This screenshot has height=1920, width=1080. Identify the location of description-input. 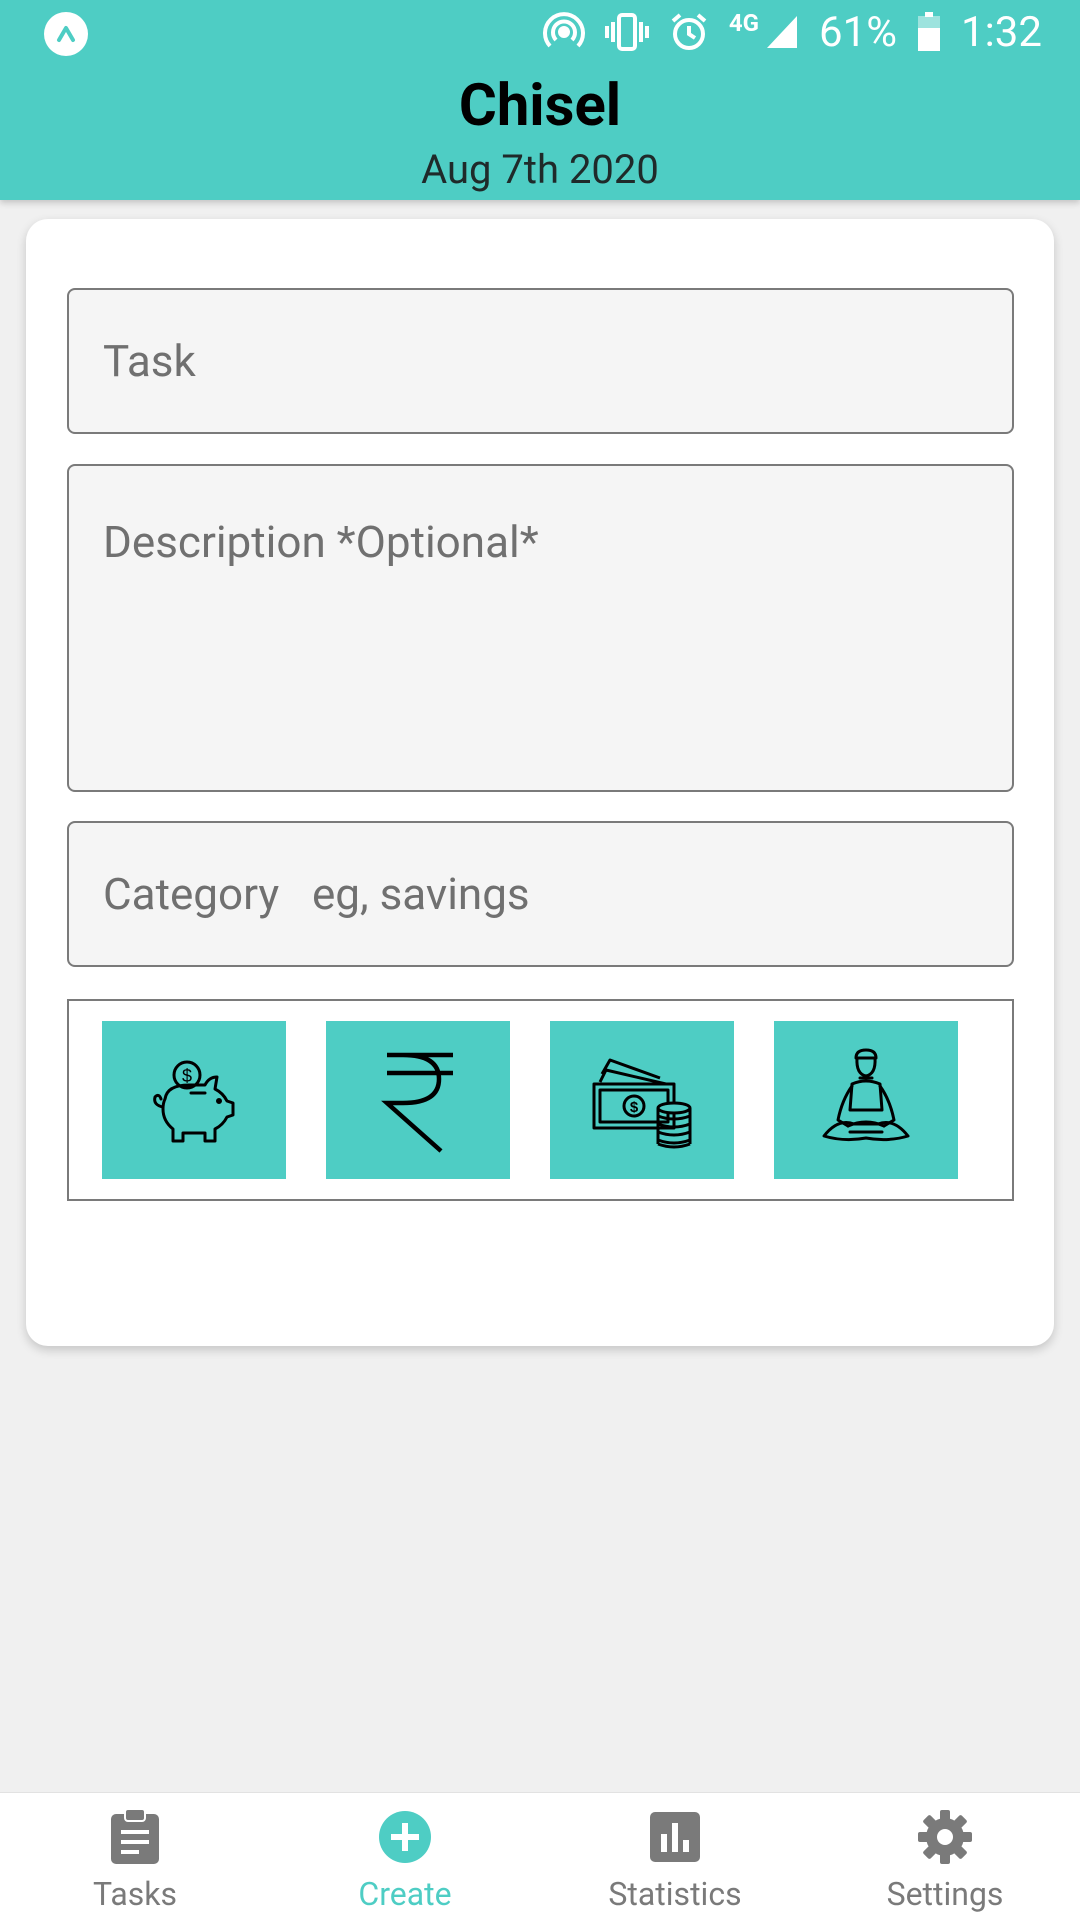
(540, 628).